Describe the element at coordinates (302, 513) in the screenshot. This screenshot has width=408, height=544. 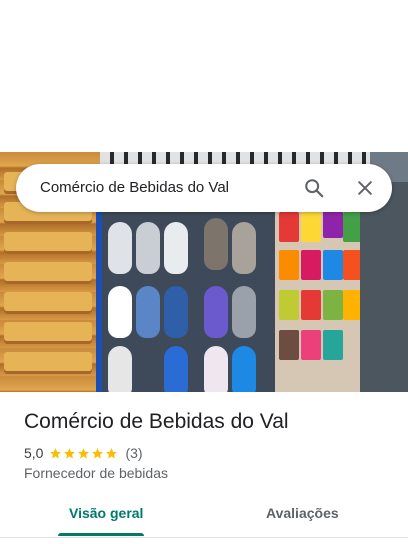
I see `tab-reviews: Avaliações` at that location.